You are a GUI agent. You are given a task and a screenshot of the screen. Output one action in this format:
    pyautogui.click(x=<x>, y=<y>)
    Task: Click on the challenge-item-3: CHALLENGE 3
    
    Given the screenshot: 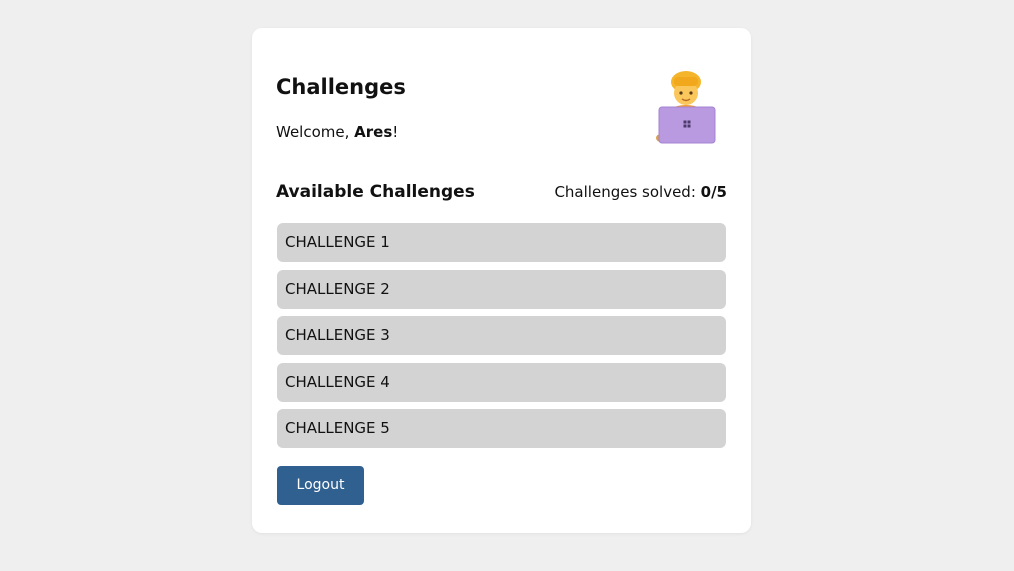 What is the action you would take?
    pyautogui.click(x=501, y=335)
    